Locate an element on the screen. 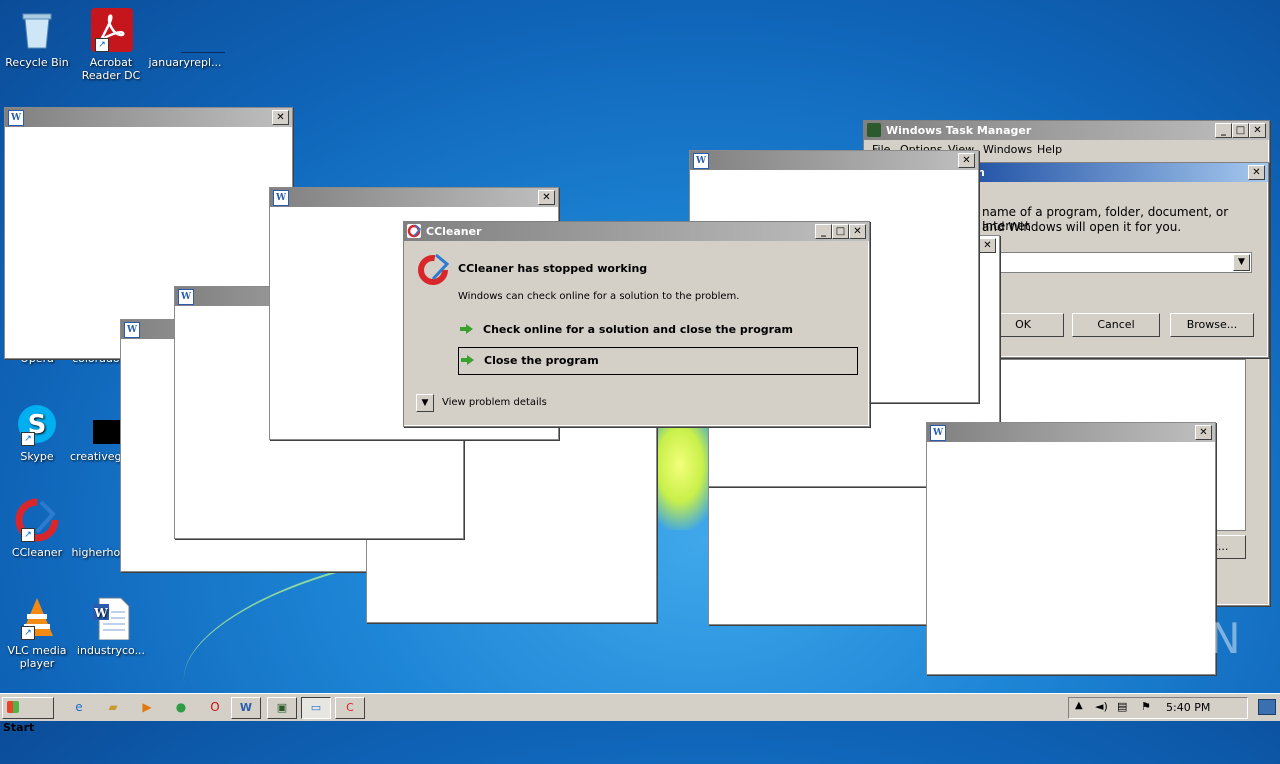 The image size is (1280, 764). ccleaner-title: CCleaner is located at coordinates (454, 231).